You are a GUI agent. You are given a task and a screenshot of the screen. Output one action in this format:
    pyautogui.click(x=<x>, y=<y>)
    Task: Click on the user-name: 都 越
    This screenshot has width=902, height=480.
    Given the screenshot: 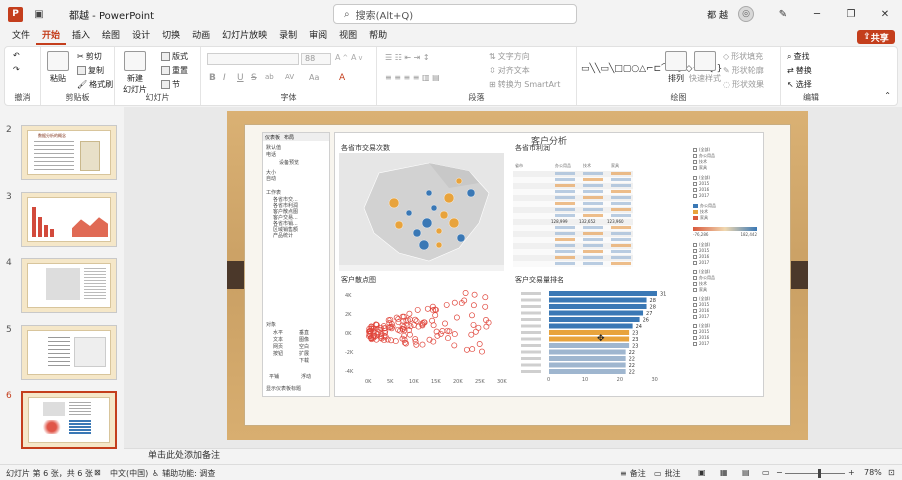 What is the action you would take?
    pyautogui.click(x=717, y=14)
    